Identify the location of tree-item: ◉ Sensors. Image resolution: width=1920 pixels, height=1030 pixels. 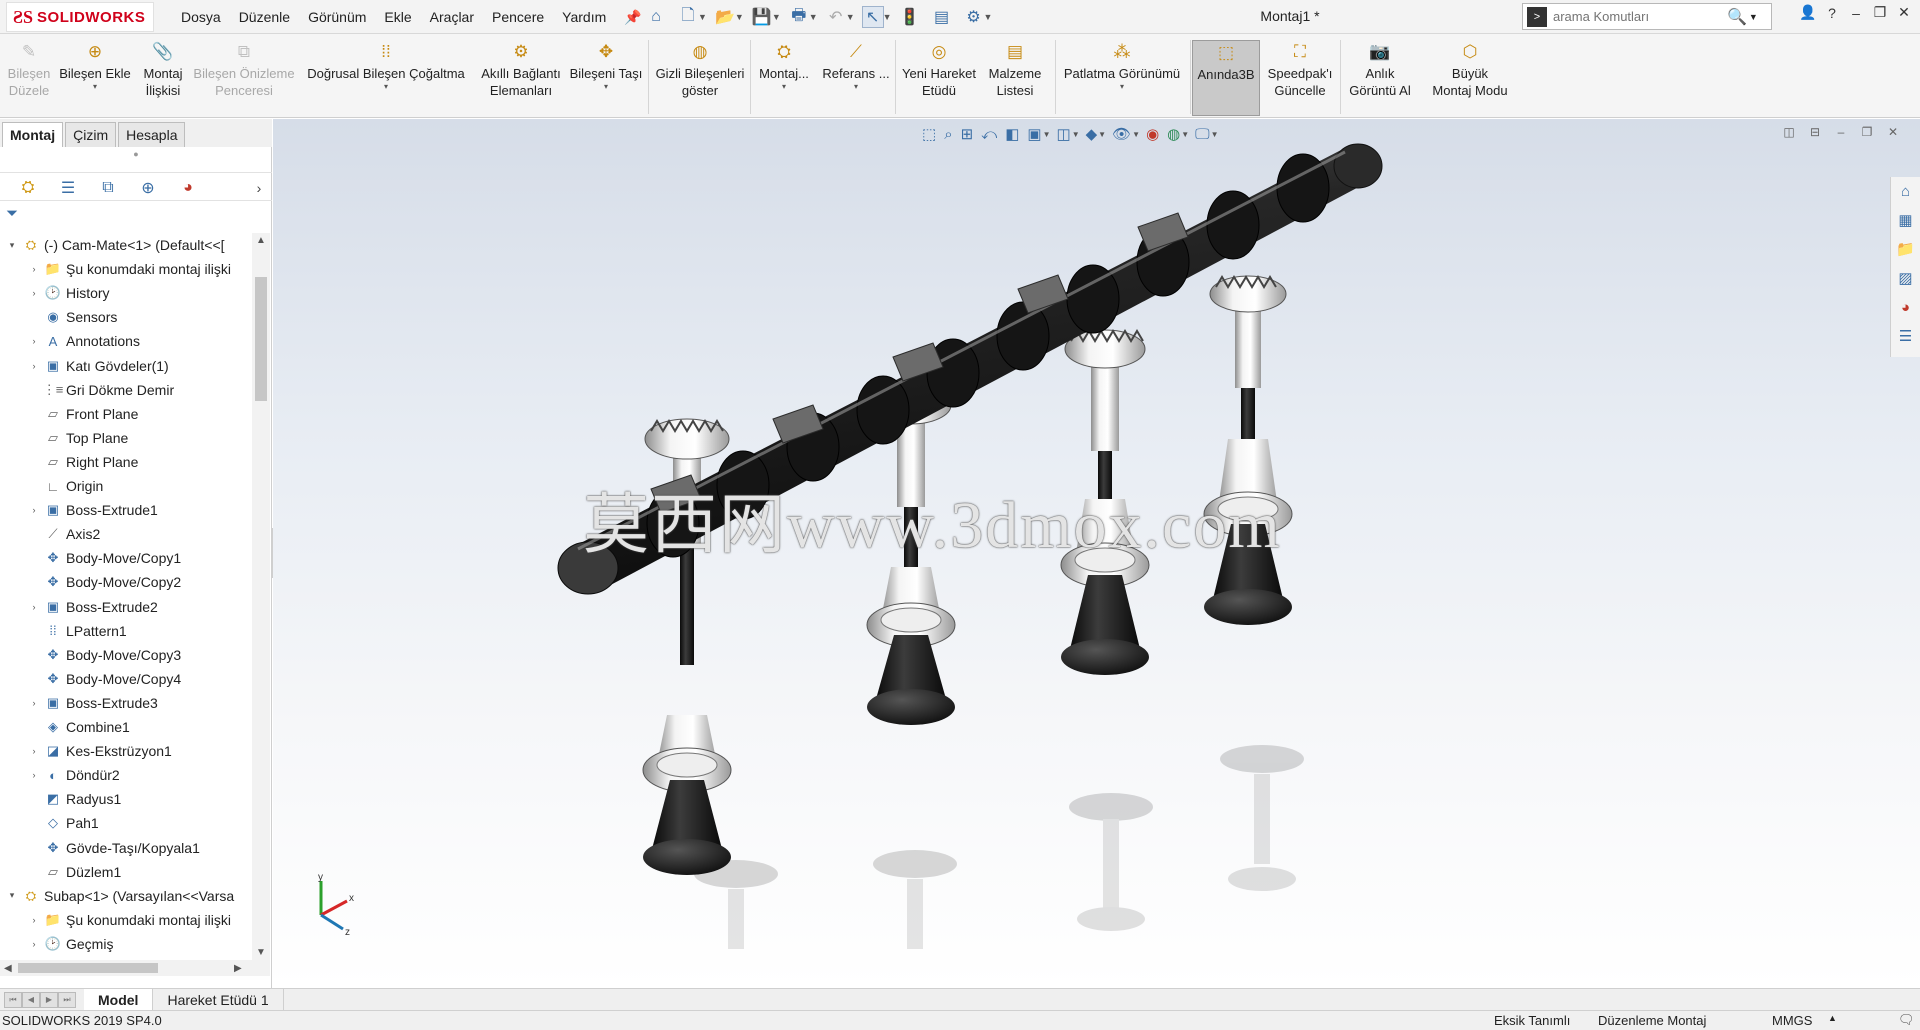
(126, 317).